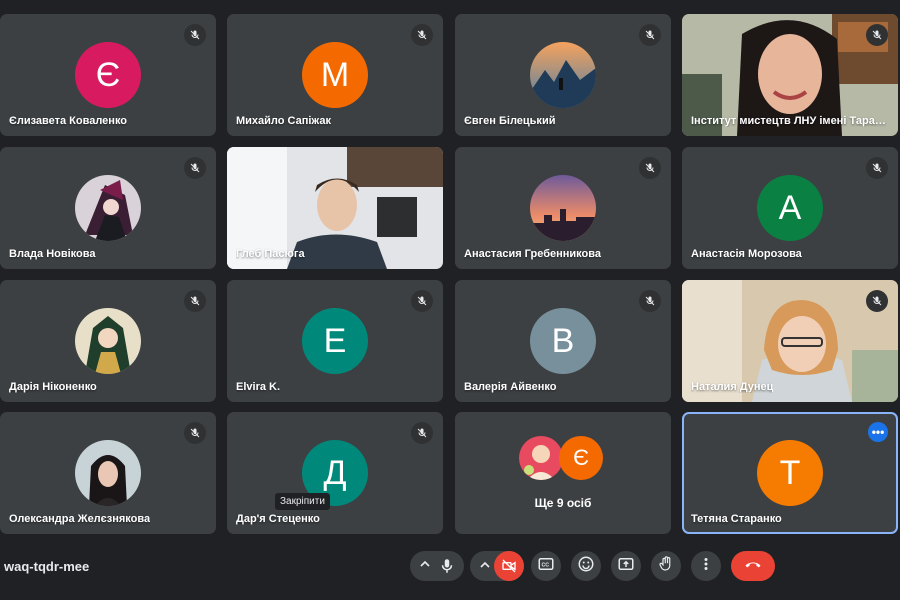 The width and height of the screenshot is (900, 600). I want to click on participant-tile: Олександра Желєзнякова, so click(108, 473).